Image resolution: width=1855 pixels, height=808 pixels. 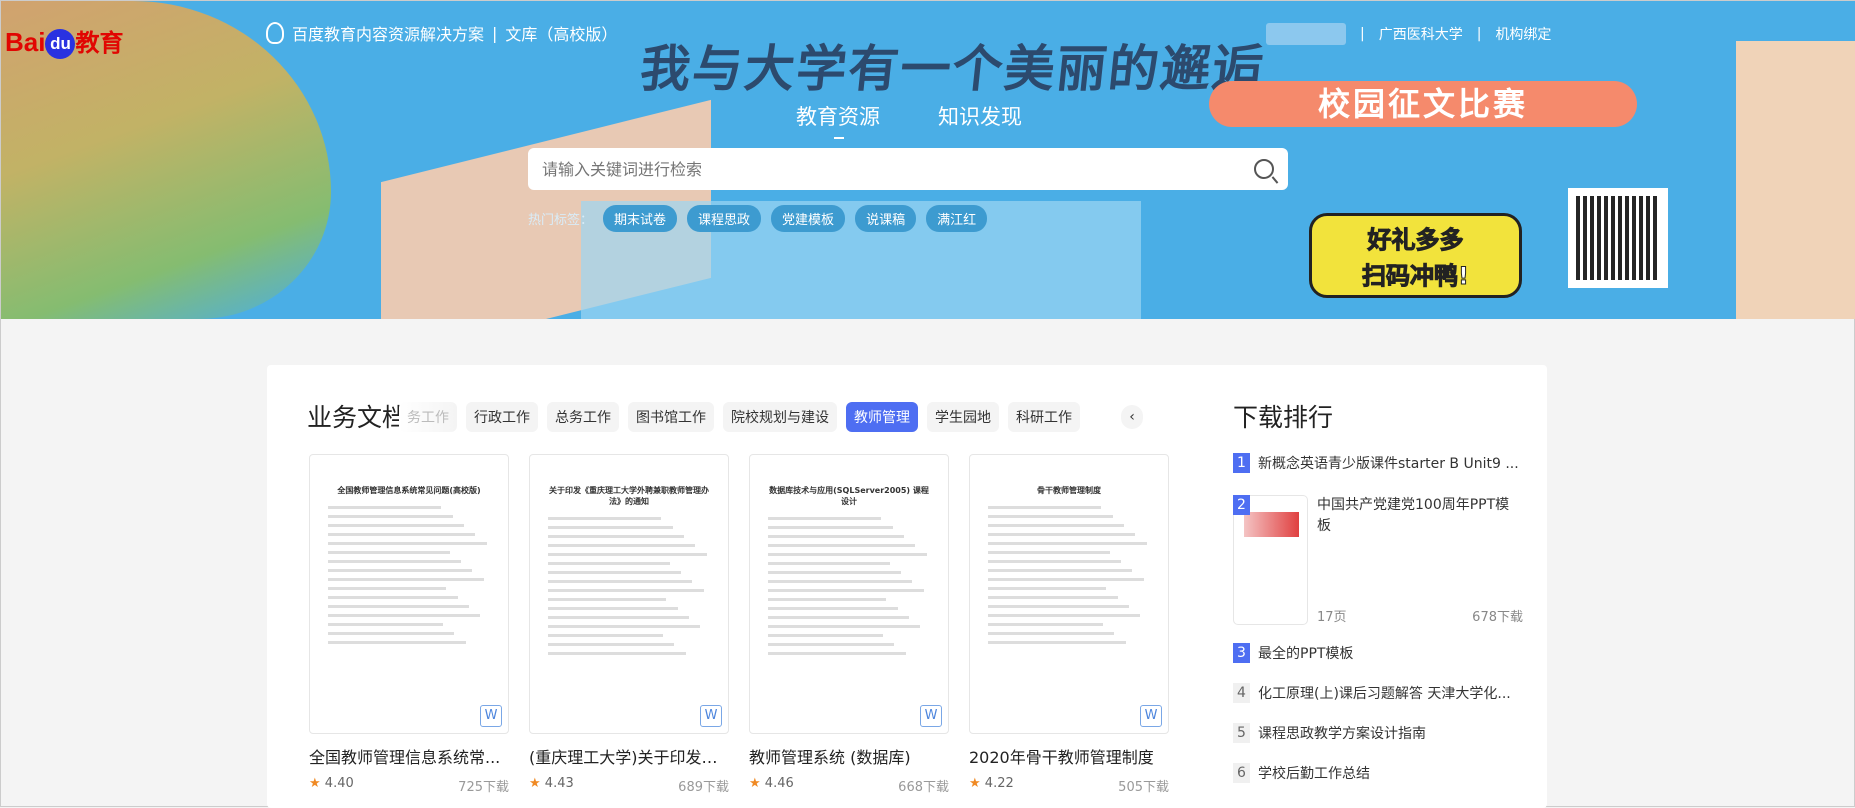 I want to click on section-title: 业务文档, so click(x=357, y=417).